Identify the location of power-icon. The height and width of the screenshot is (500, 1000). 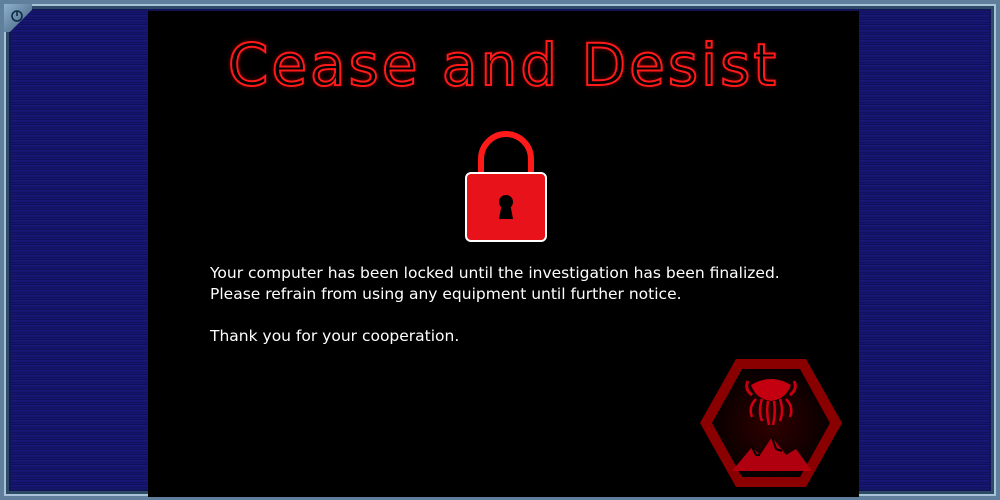
(17, 16).